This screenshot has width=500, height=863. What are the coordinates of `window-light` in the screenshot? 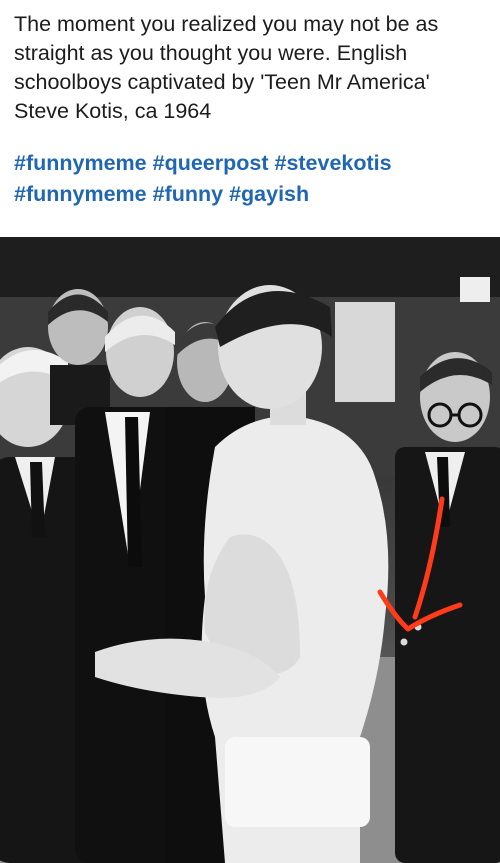 It's located at (365, 352).